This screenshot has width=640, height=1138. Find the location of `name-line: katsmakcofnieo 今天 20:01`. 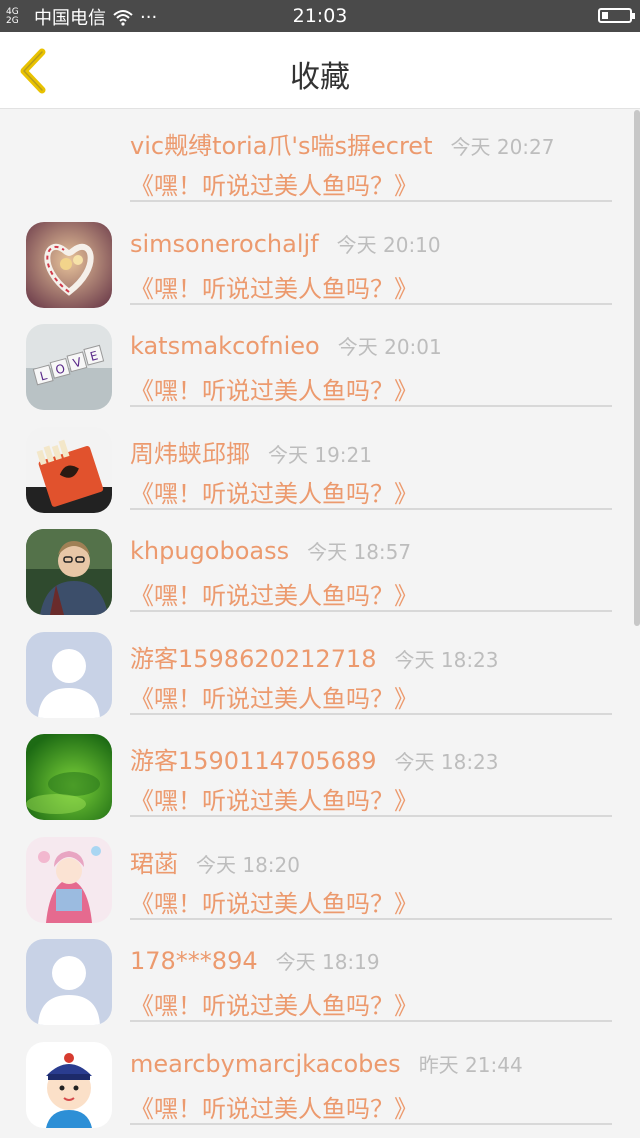

name-line: katsmakcofnieo 今天 20:01 is located at coordinates (286, 345).